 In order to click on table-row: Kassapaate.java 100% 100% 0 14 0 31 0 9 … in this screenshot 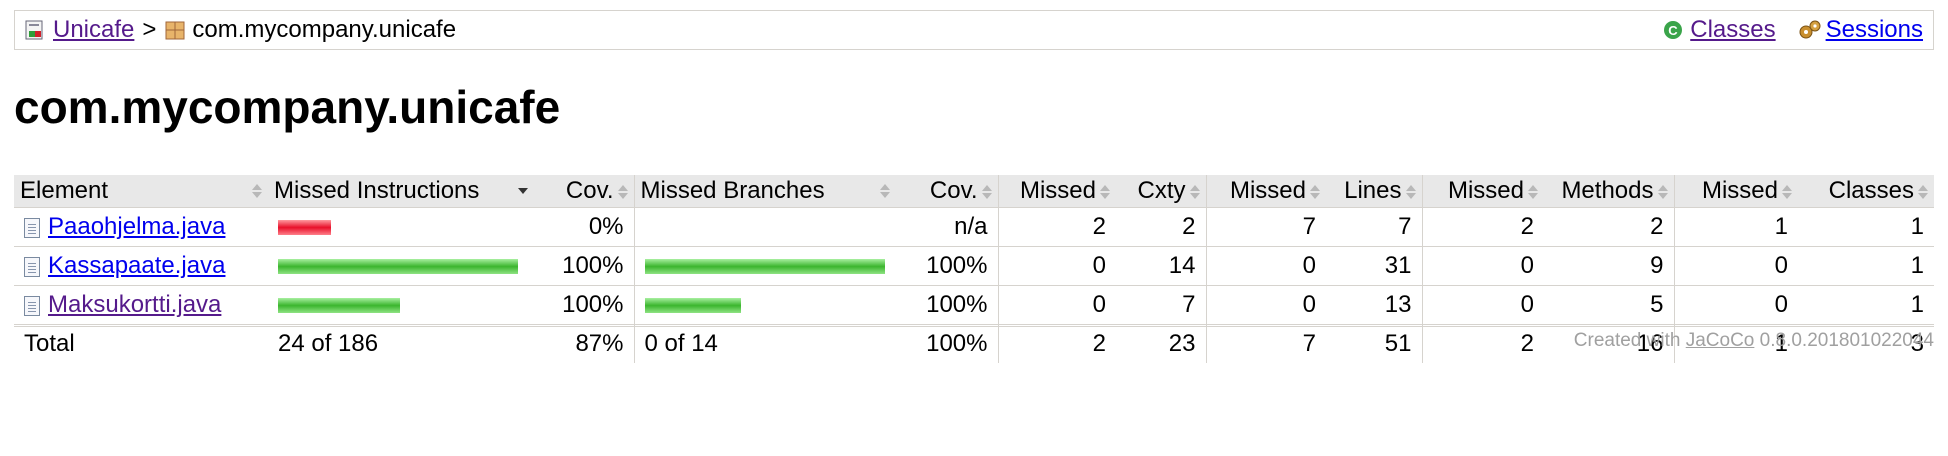, I will do `click(974, 266)`.